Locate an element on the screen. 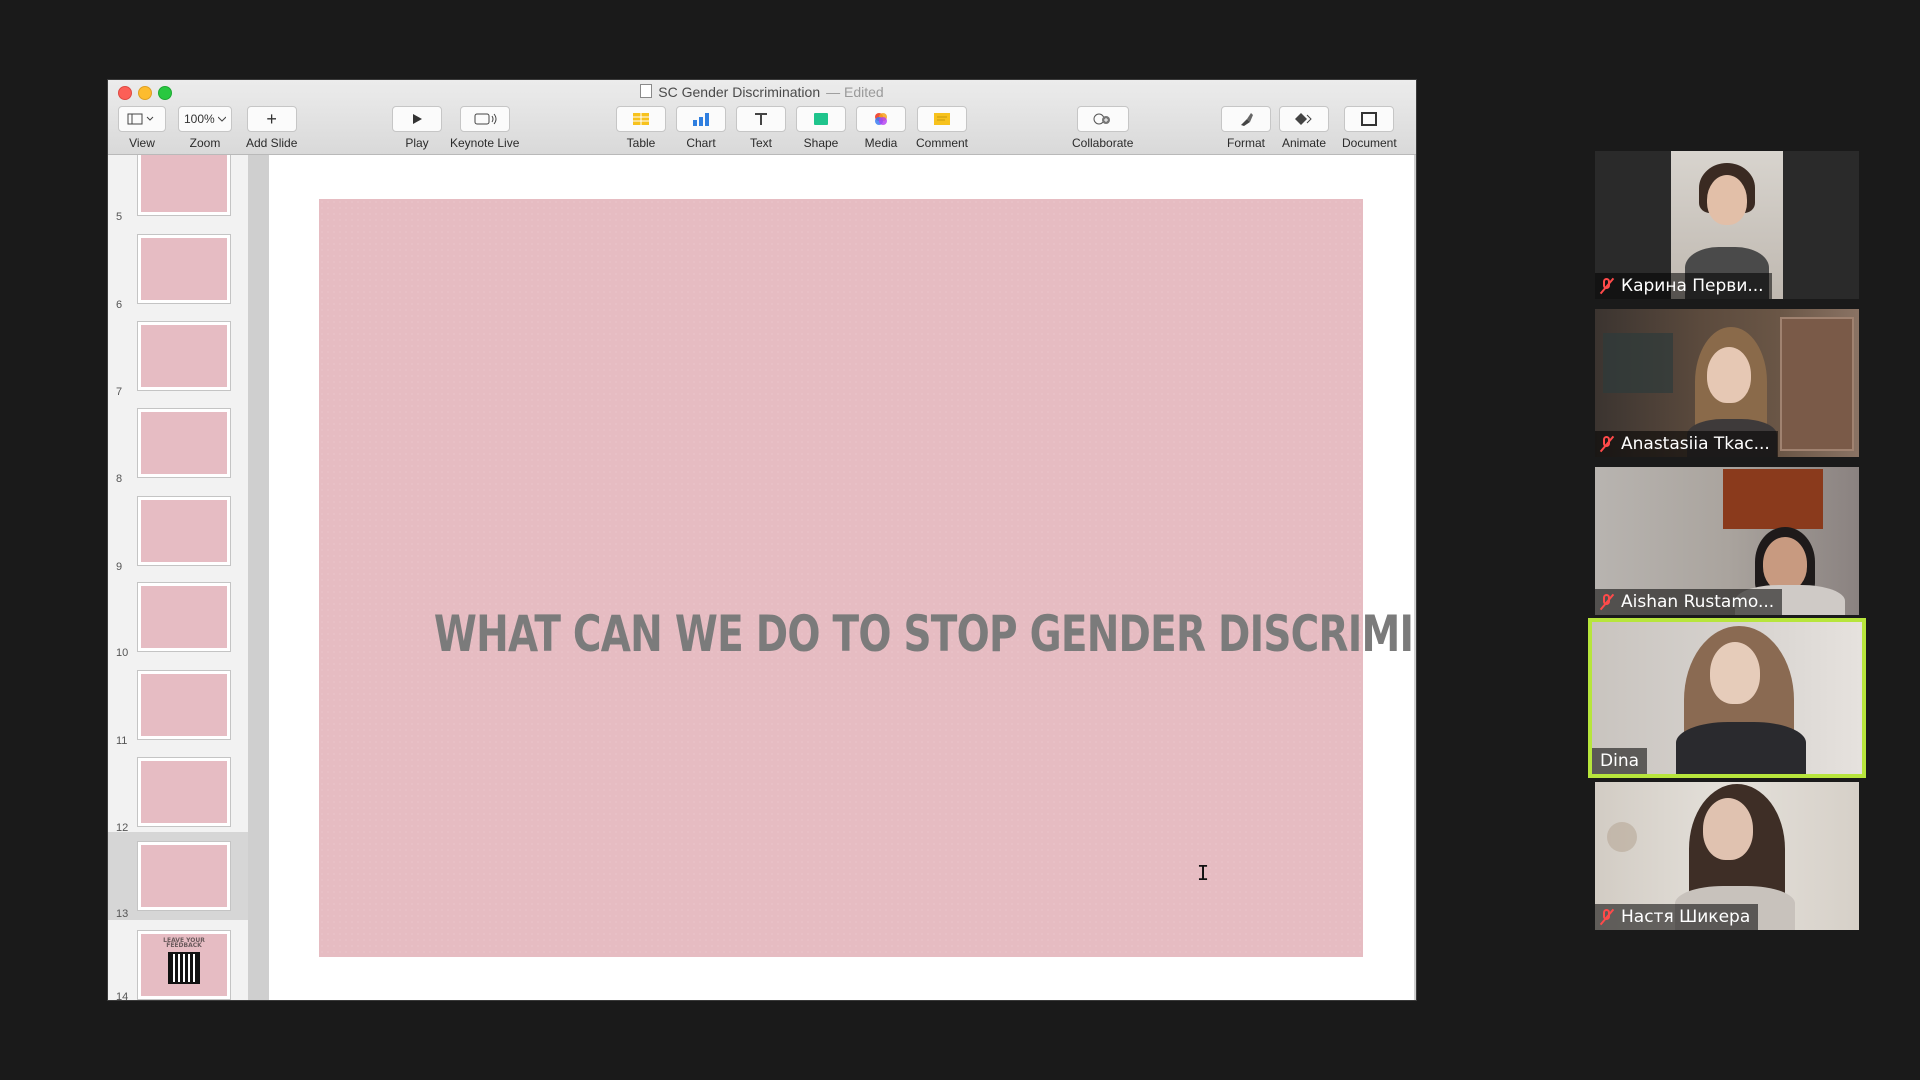 The height and width of the screenshot is (1080, 1920). animate-label: Animate is located at coordinates (1304, 143).